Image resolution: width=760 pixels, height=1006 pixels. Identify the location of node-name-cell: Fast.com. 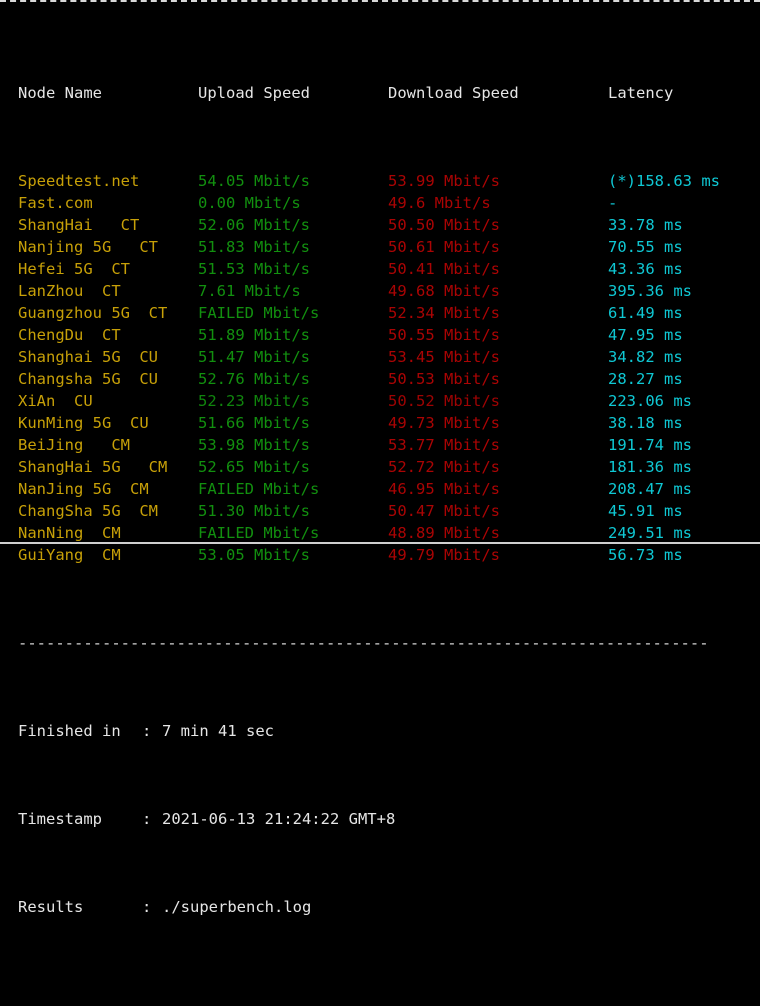
(55, 203).